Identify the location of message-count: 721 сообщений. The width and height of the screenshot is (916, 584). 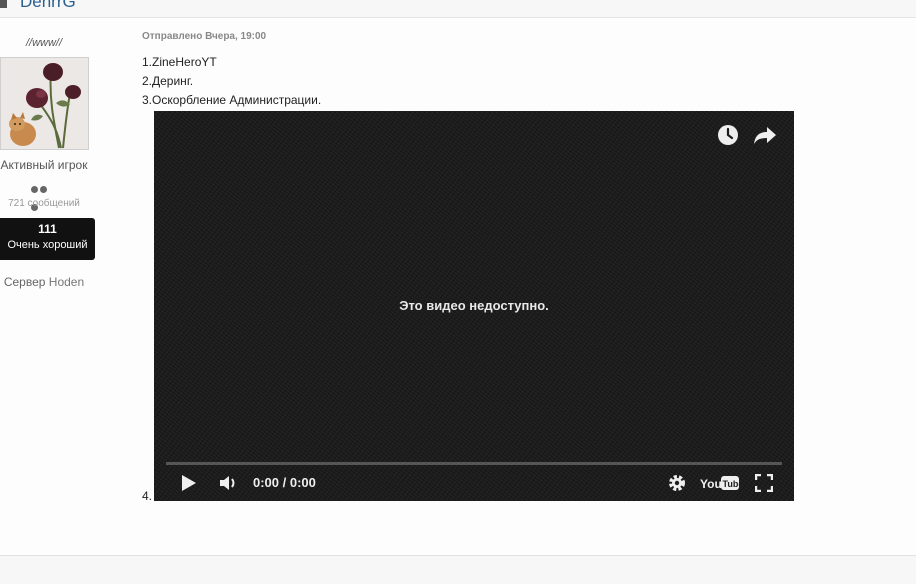
(44, 203).